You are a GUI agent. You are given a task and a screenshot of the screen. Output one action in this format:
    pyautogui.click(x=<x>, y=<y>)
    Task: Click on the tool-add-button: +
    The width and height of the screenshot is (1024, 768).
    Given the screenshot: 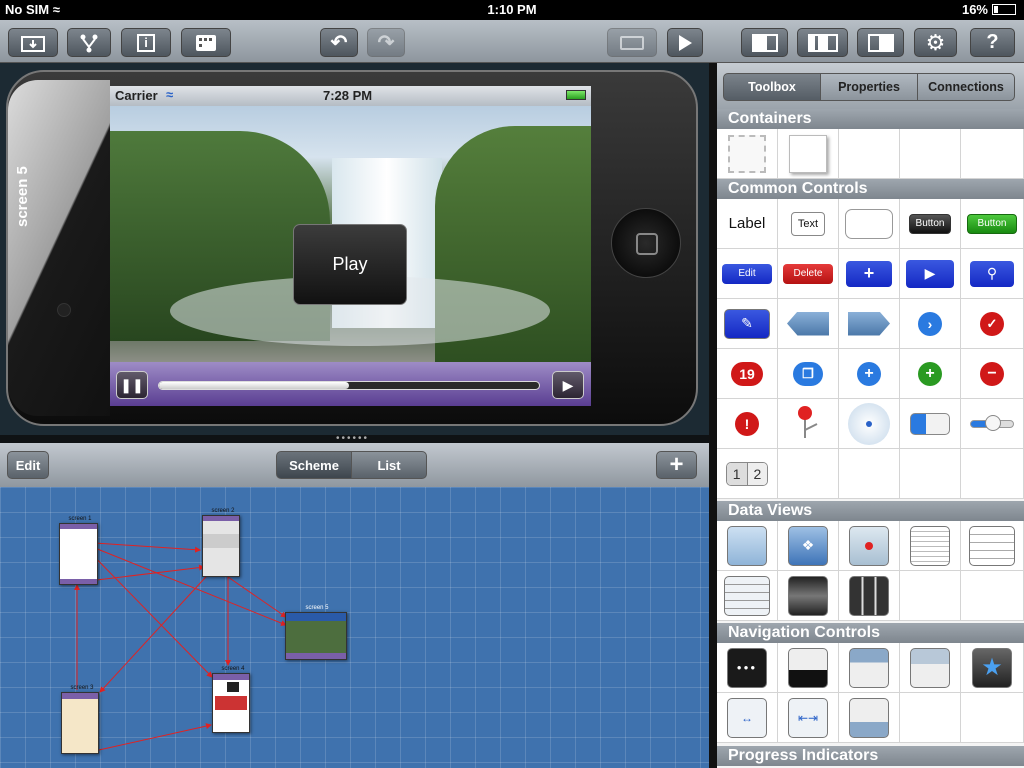 What is the action you would take?
    pyautogui.click(x=869, y=274)
    